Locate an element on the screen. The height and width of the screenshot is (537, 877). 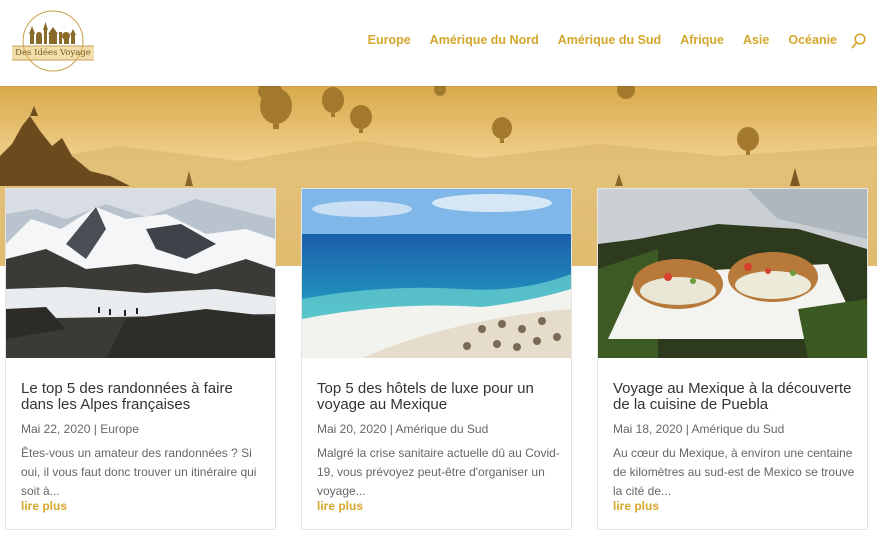
logo-emblem-icon is located at coordinates (53, 41).